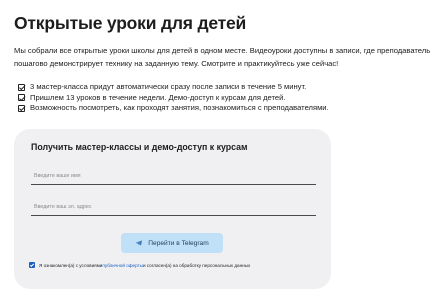  I want to click on name-input, so click(173, 176).